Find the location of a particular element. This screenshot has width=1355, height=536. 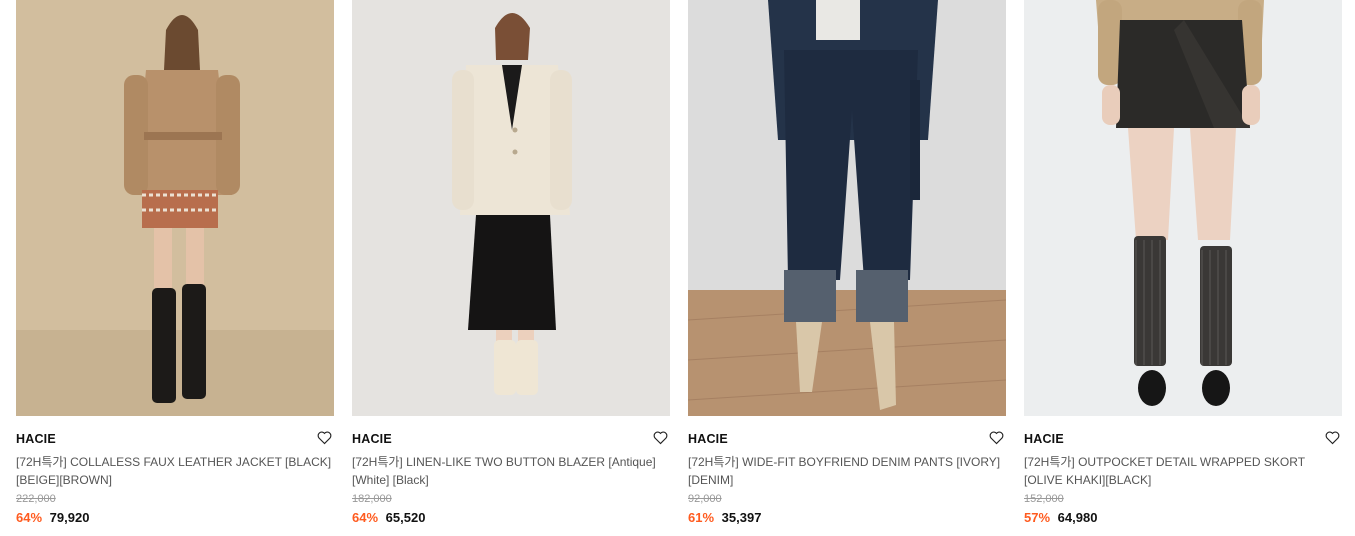

price-line: 61% 35,397 is located at coordinates (847, 518).